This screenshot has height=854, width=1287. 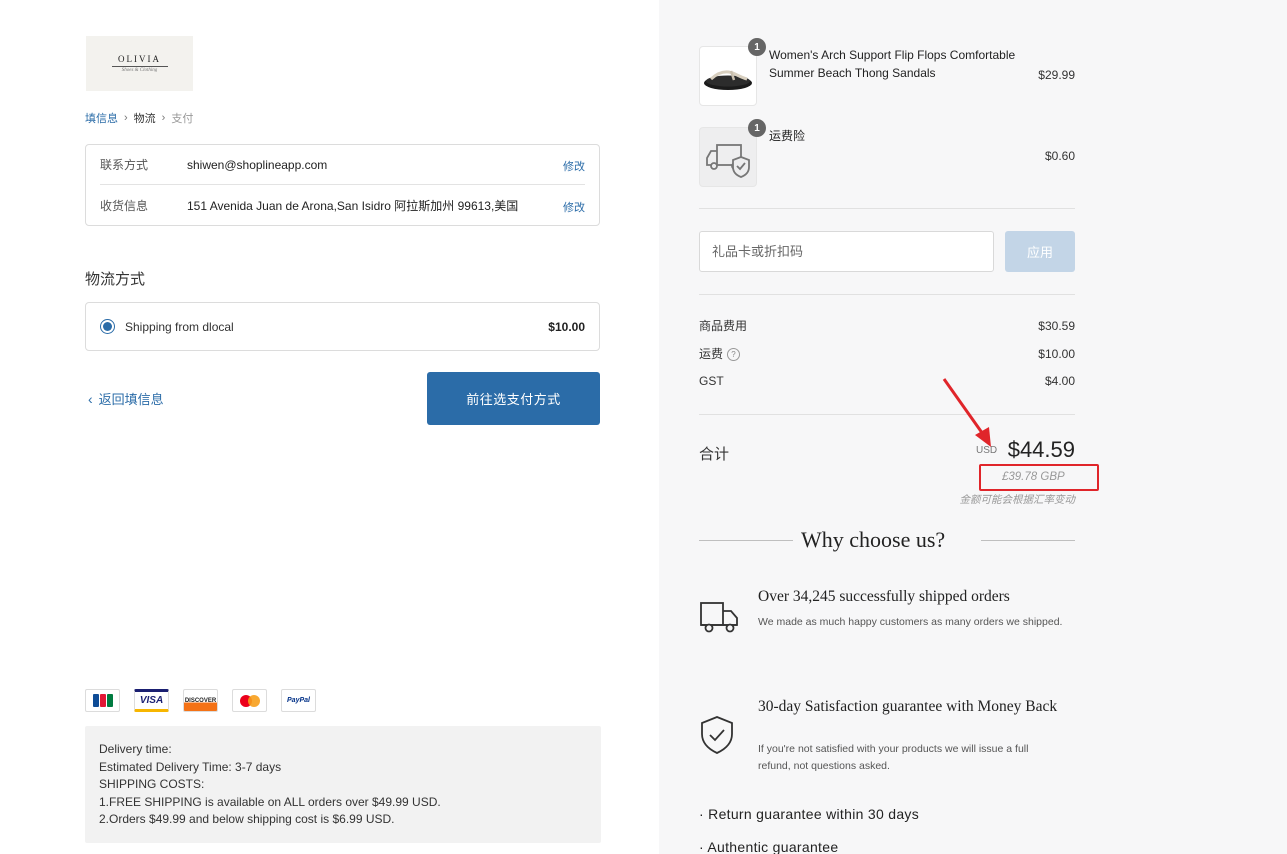 What do you see at coordinates (124, 165) in the screenshot?
I see `contact-label: 联系方式` at bounding box center [124, 165].